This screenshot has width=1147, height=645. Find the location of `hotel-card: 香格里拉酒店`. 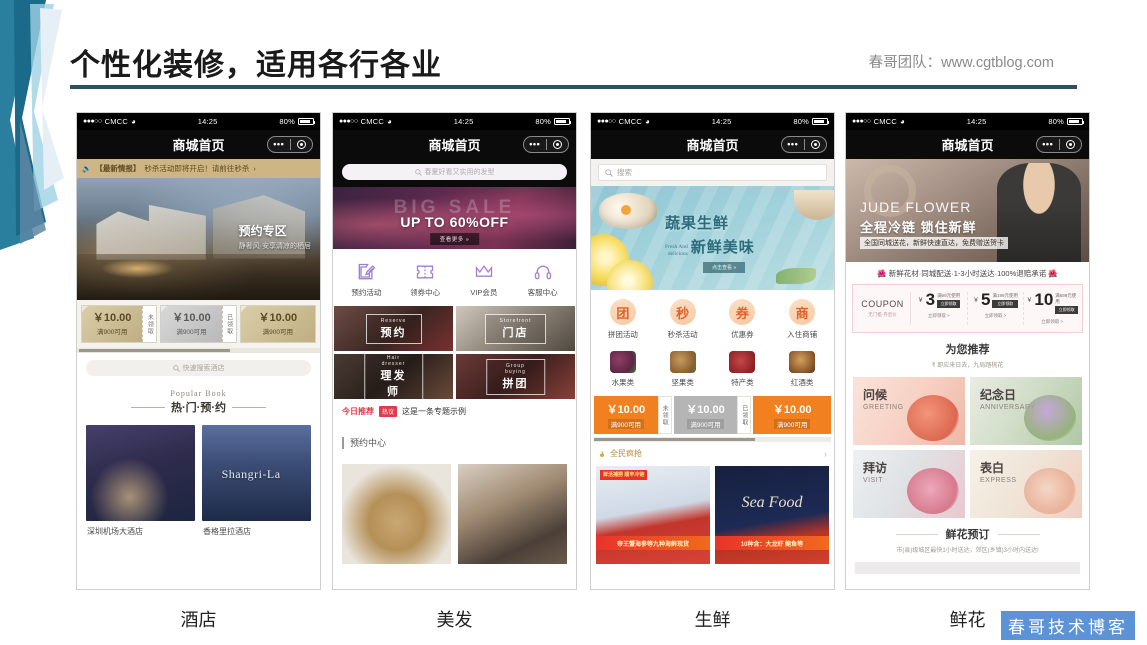

hotel-card: 香格里拉酒店 is located at coordinates (256, 483).